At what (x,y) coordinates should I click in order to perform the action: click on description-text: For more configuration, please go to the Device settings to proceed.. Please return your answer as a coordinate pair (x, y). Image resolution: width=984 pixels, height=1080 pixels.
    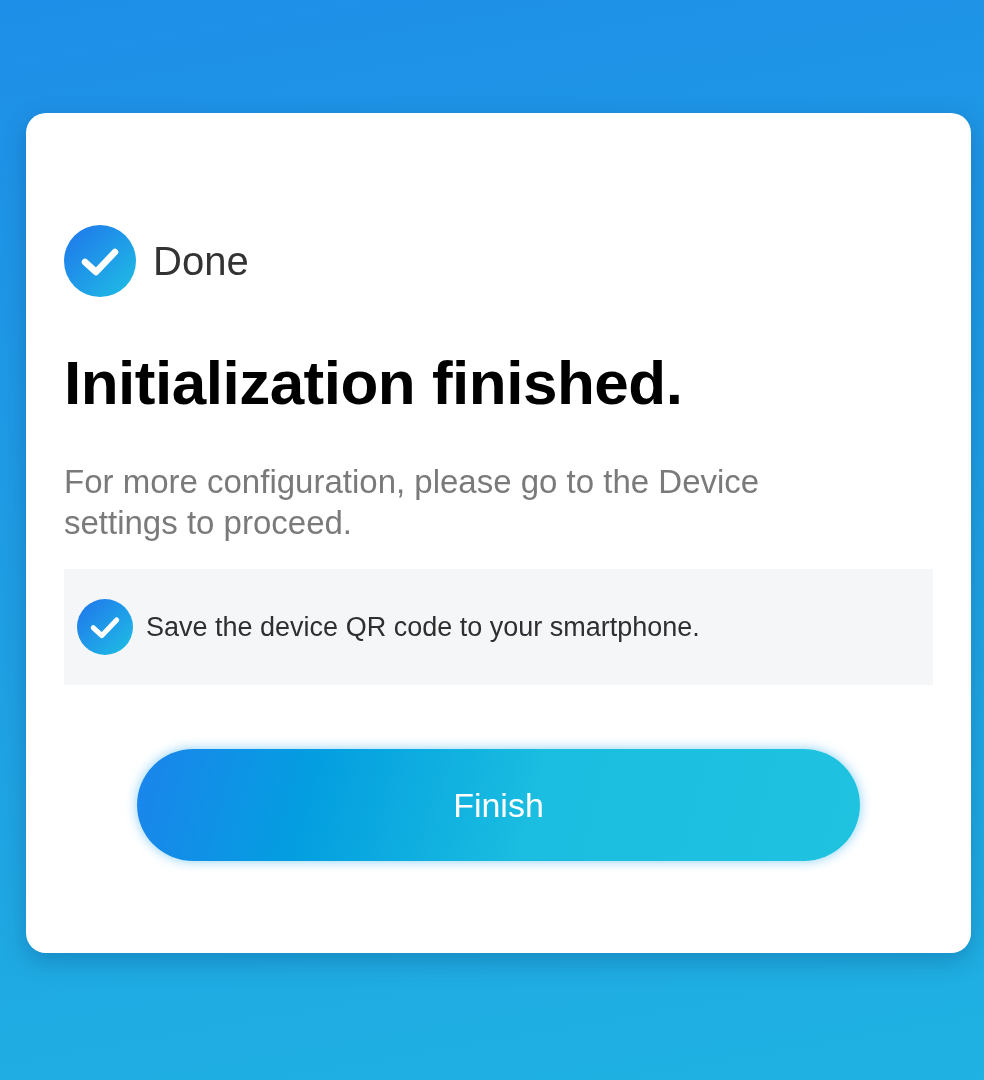
    Looking at the image, I should click on (412, 502).